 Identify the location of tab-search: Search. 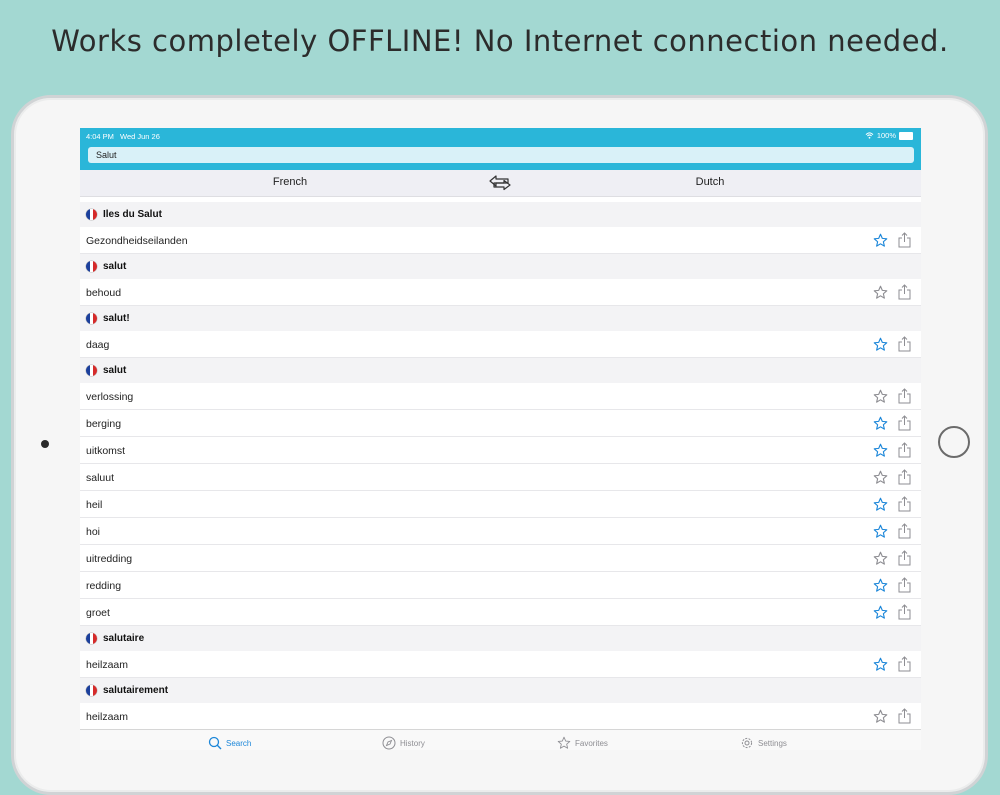
(229, 743).